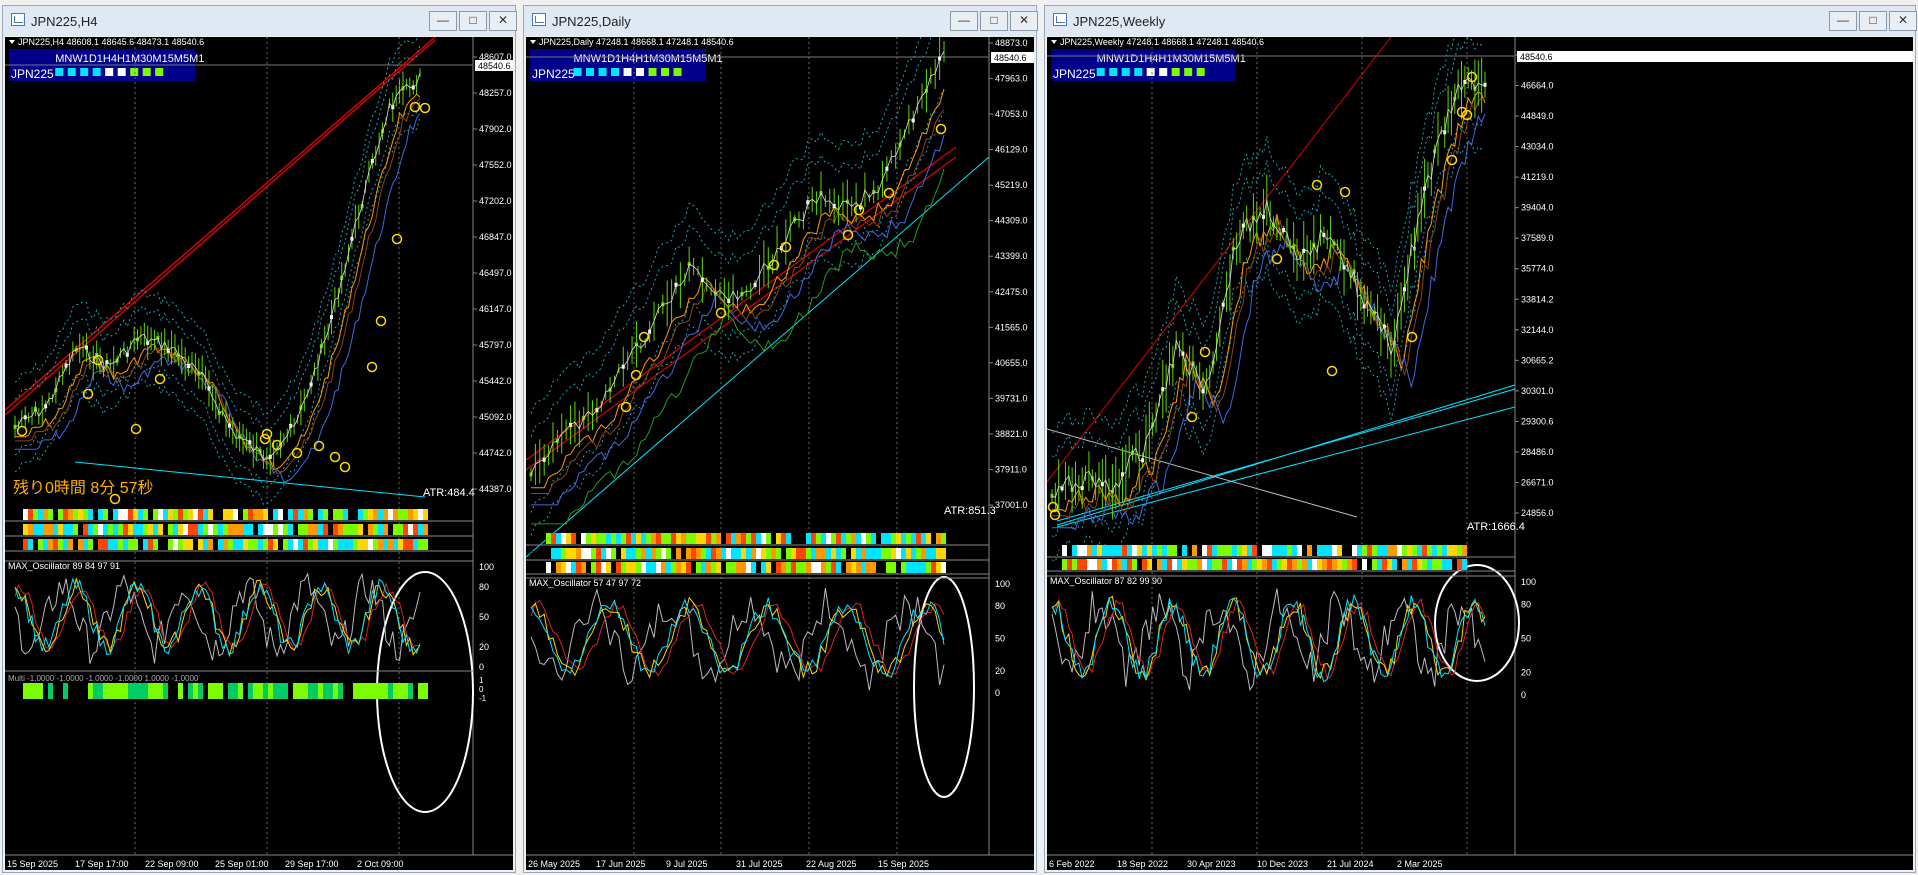 Image resolution: width=1918 pixels, height=875 pixels. I want to click on window-titlebar: JPN225,Weekly — □ ✕, so click(1481, 21).